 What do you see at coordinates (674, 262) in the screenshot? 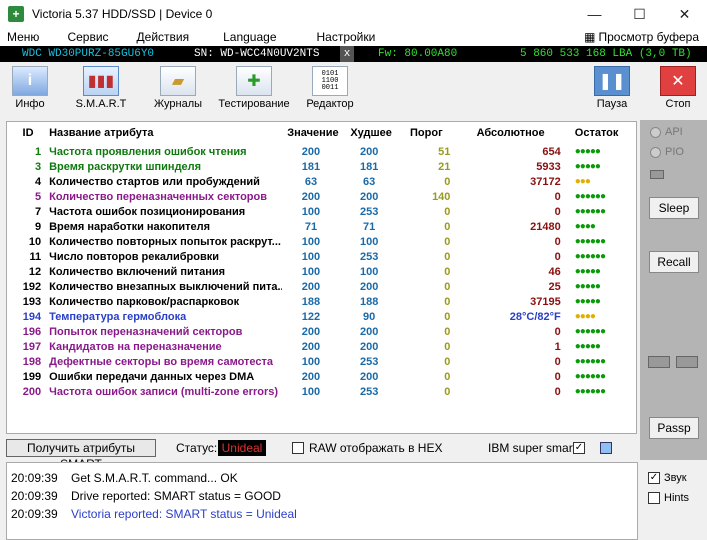
I see `recall-button: Recall` at bounding box center [674, 262].